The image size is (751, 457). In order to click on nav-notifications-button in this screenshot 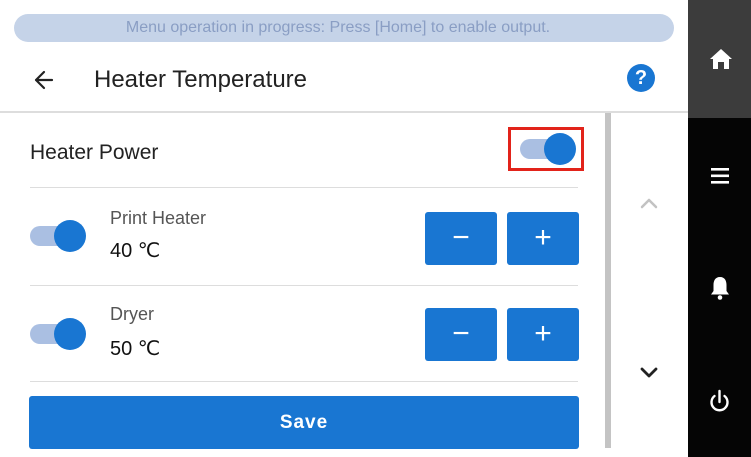, I will do `click(719, 288)`.